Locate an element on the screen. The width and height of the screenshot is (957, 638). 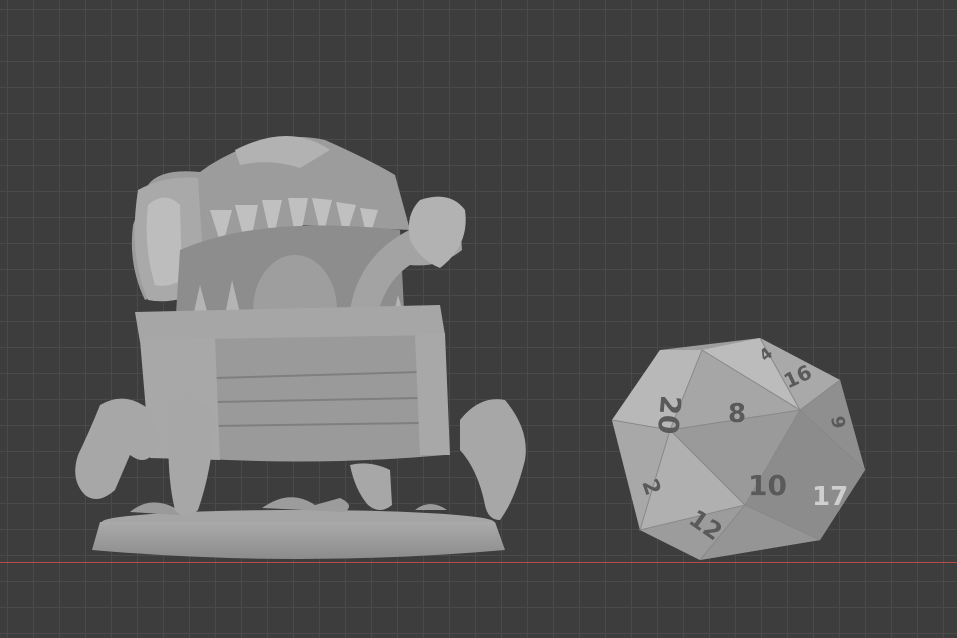
base-rim is located at coordinates (298, 540).